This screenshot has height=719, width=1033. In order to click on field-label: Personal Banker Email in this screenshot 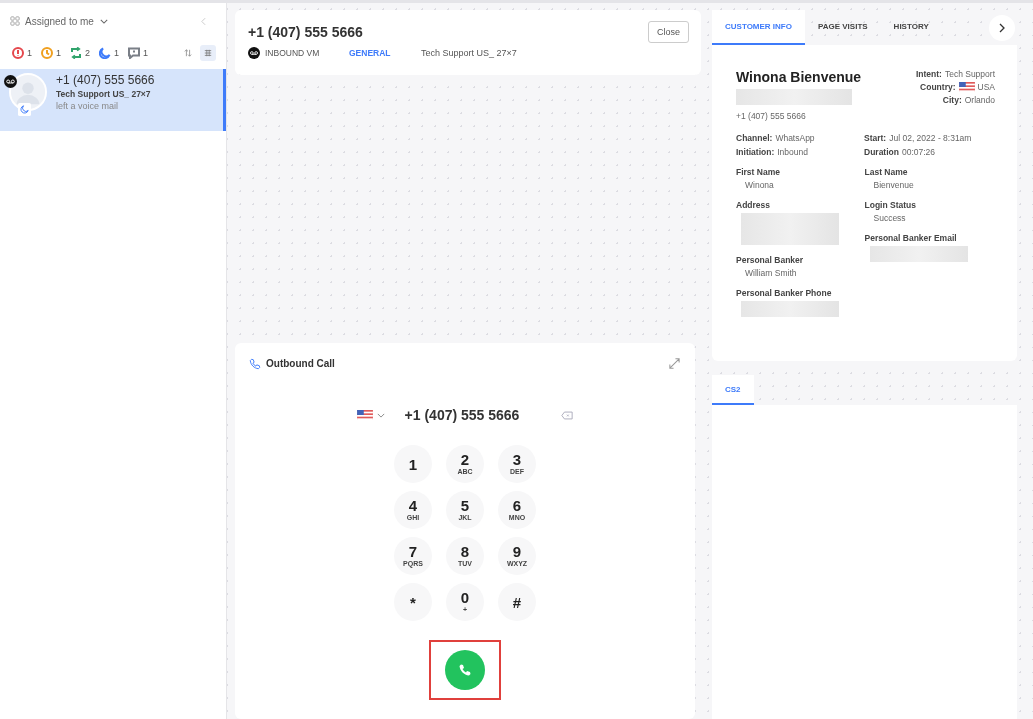, I will do `click(911, 238)`.